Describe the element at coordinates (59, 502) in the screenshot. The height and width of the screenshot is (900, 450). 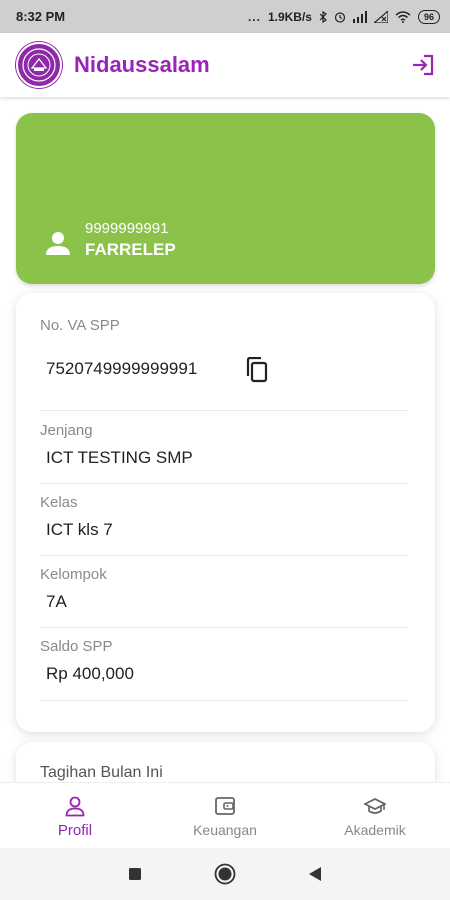
I see `kelas-label: Kelas` at that location.